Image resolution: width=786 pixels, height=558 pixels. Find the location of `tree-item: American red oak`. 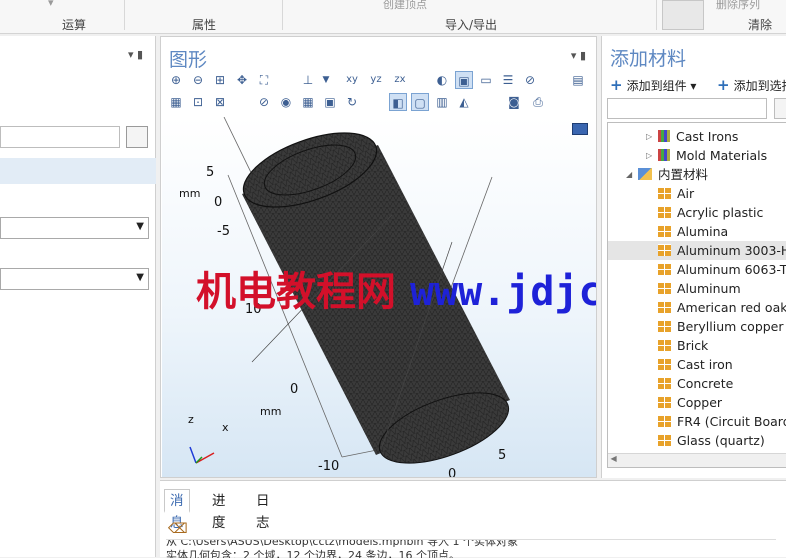

tree-item: American red oak is located at coordinates (697, 307).